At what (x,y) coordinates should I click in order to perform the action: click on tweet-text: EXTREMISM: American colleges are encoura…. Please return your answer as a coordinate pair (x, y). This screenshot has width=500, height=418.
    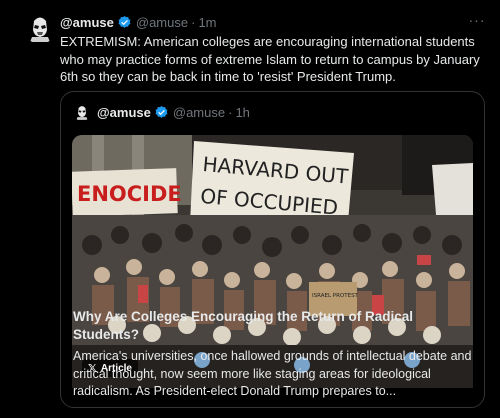
    Looking at the image, I should click on (270, 59).